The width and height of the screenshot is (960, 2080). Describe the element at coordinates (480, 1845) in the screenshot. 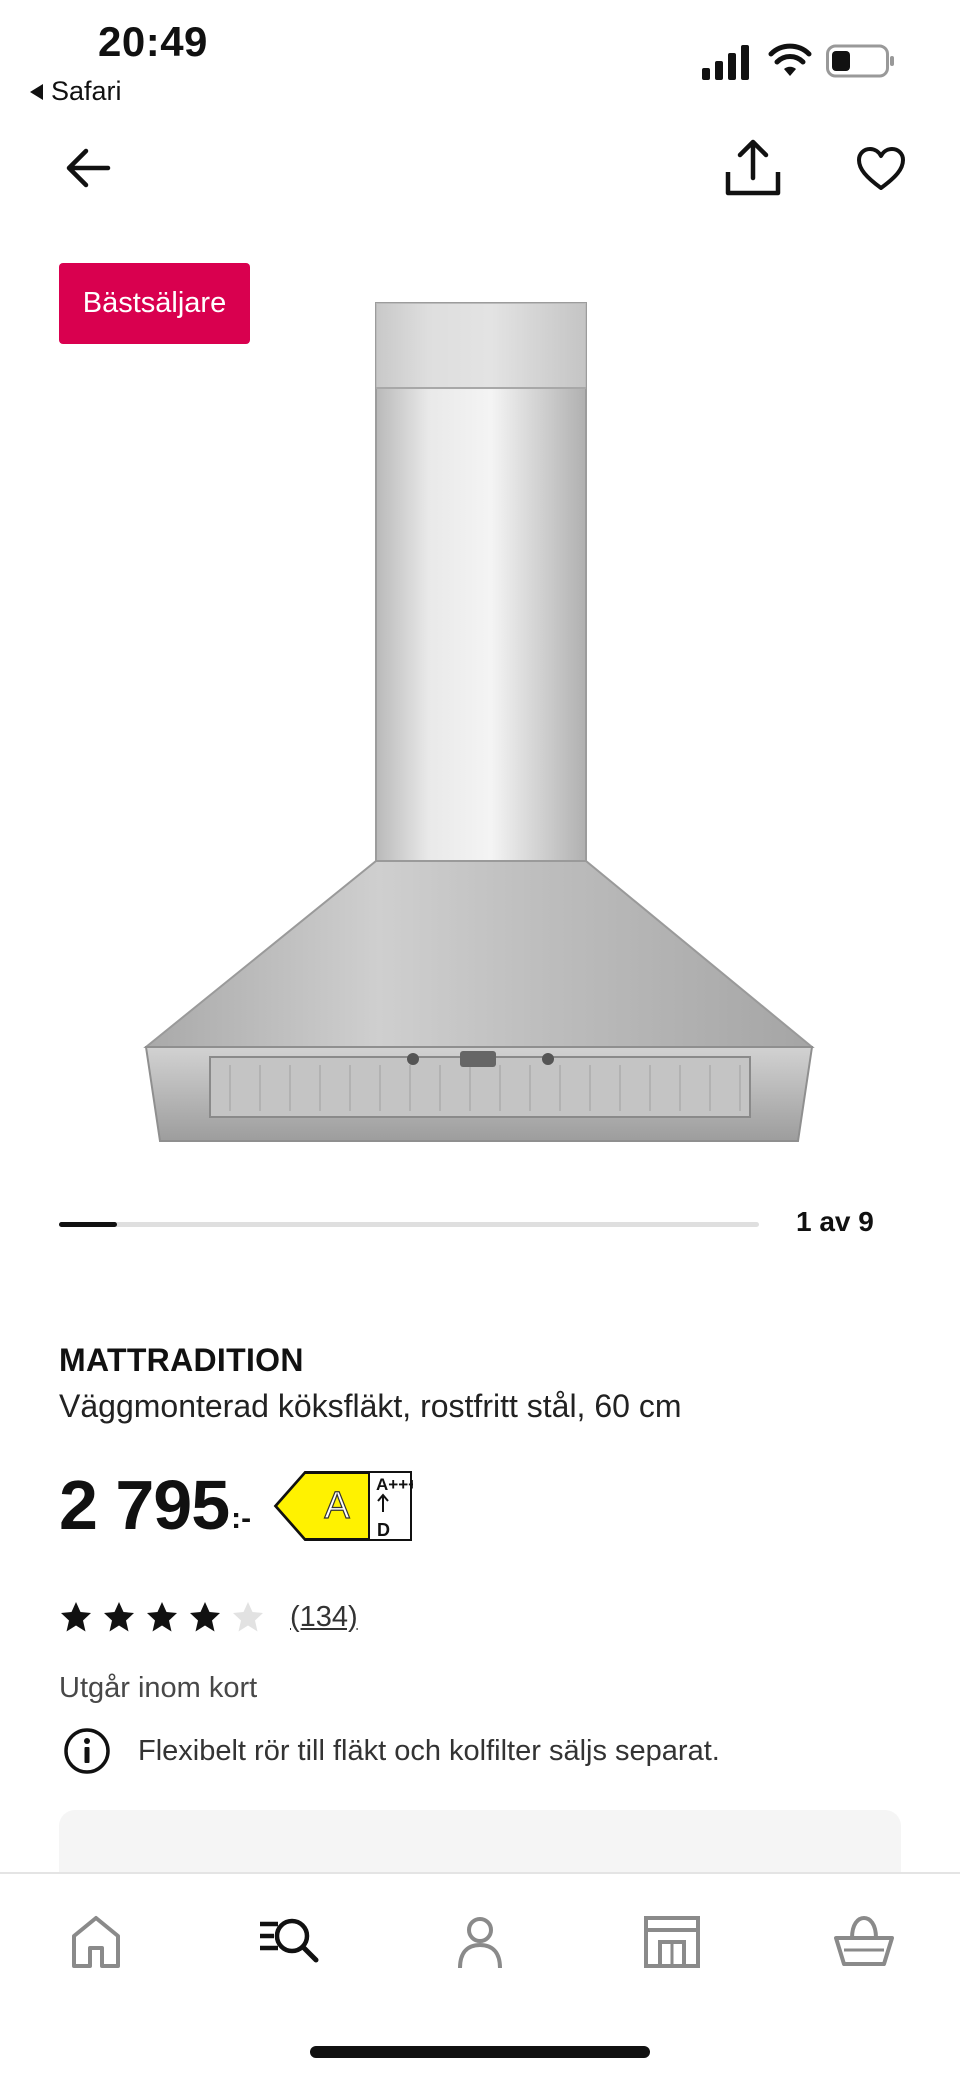

I see `purchase-options-card` at that location.